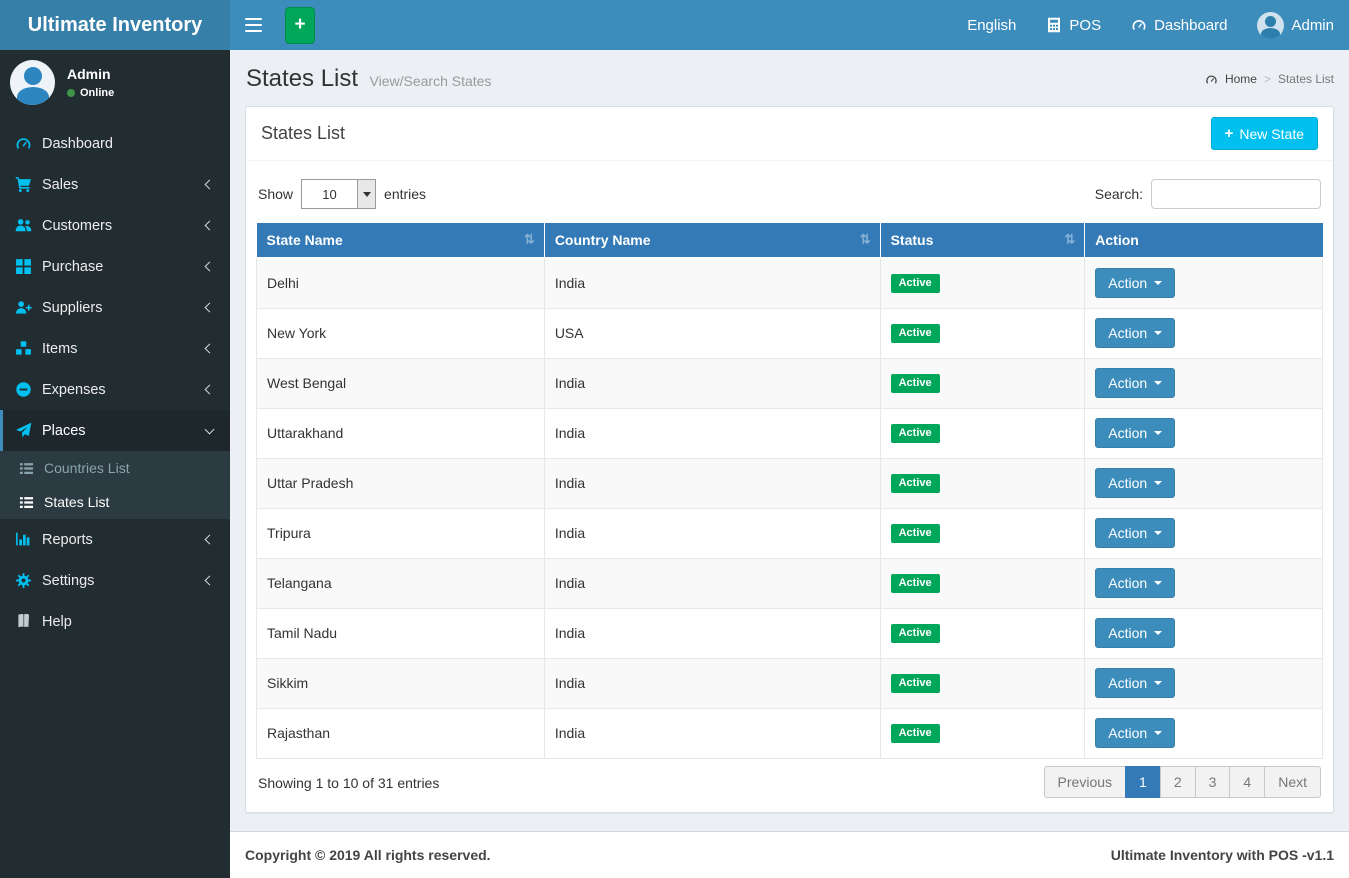 The height and width of the screenshot is (878, 1349). What do you see at coordinates (115, 225) in the screenshot?
I see `sidebar-item-customers: Customers` at bounding box center [115, 225].